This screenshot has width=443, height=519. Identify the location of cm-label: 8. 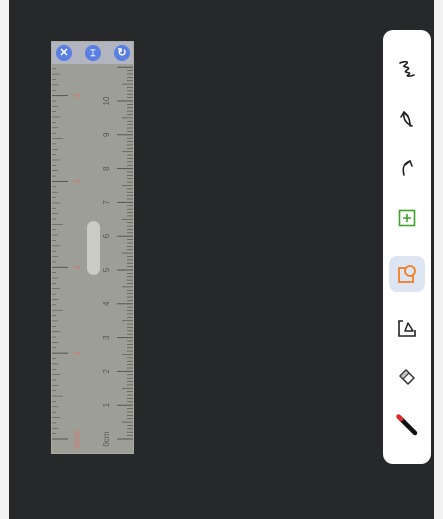
(106, 168).